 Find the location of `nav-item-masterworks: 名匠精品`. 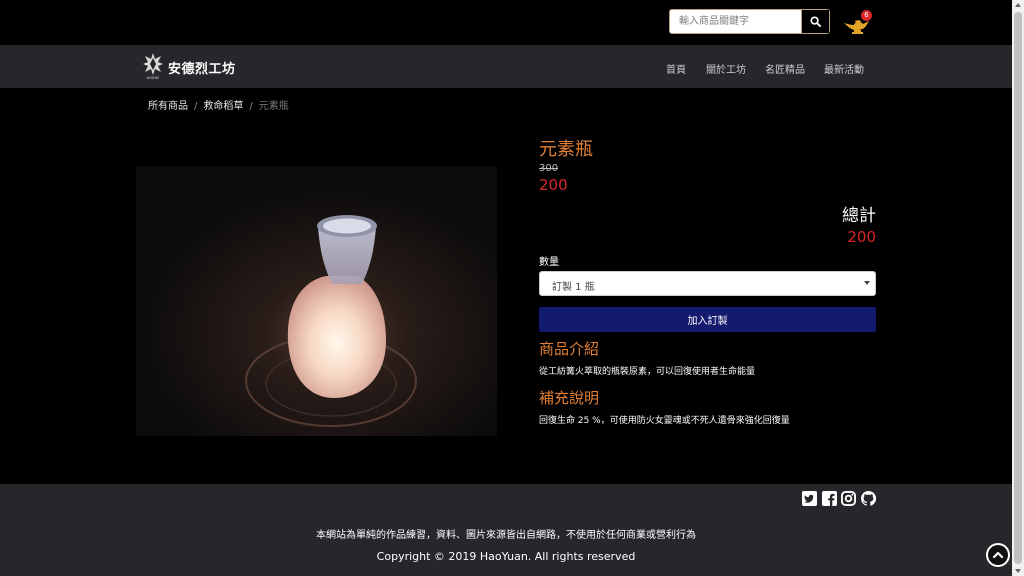

nav-item-masterworks: 名匠精品 is located at coordinates (785, 68).